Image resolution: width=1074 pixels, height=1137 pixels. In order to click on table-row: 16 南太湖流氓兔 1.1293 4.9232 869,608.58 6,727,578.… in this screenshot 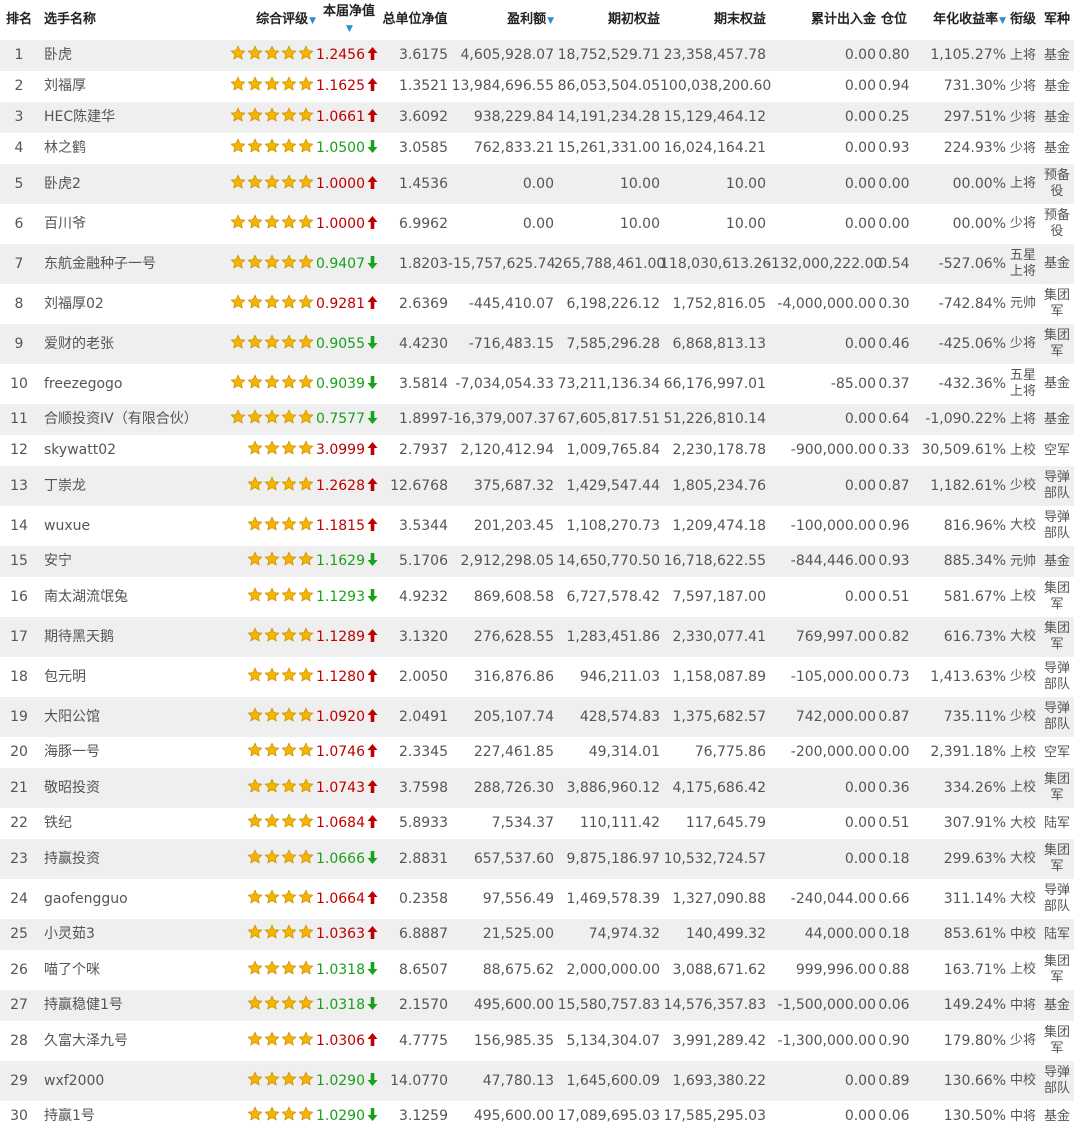, I will do `click(537, 597)`.